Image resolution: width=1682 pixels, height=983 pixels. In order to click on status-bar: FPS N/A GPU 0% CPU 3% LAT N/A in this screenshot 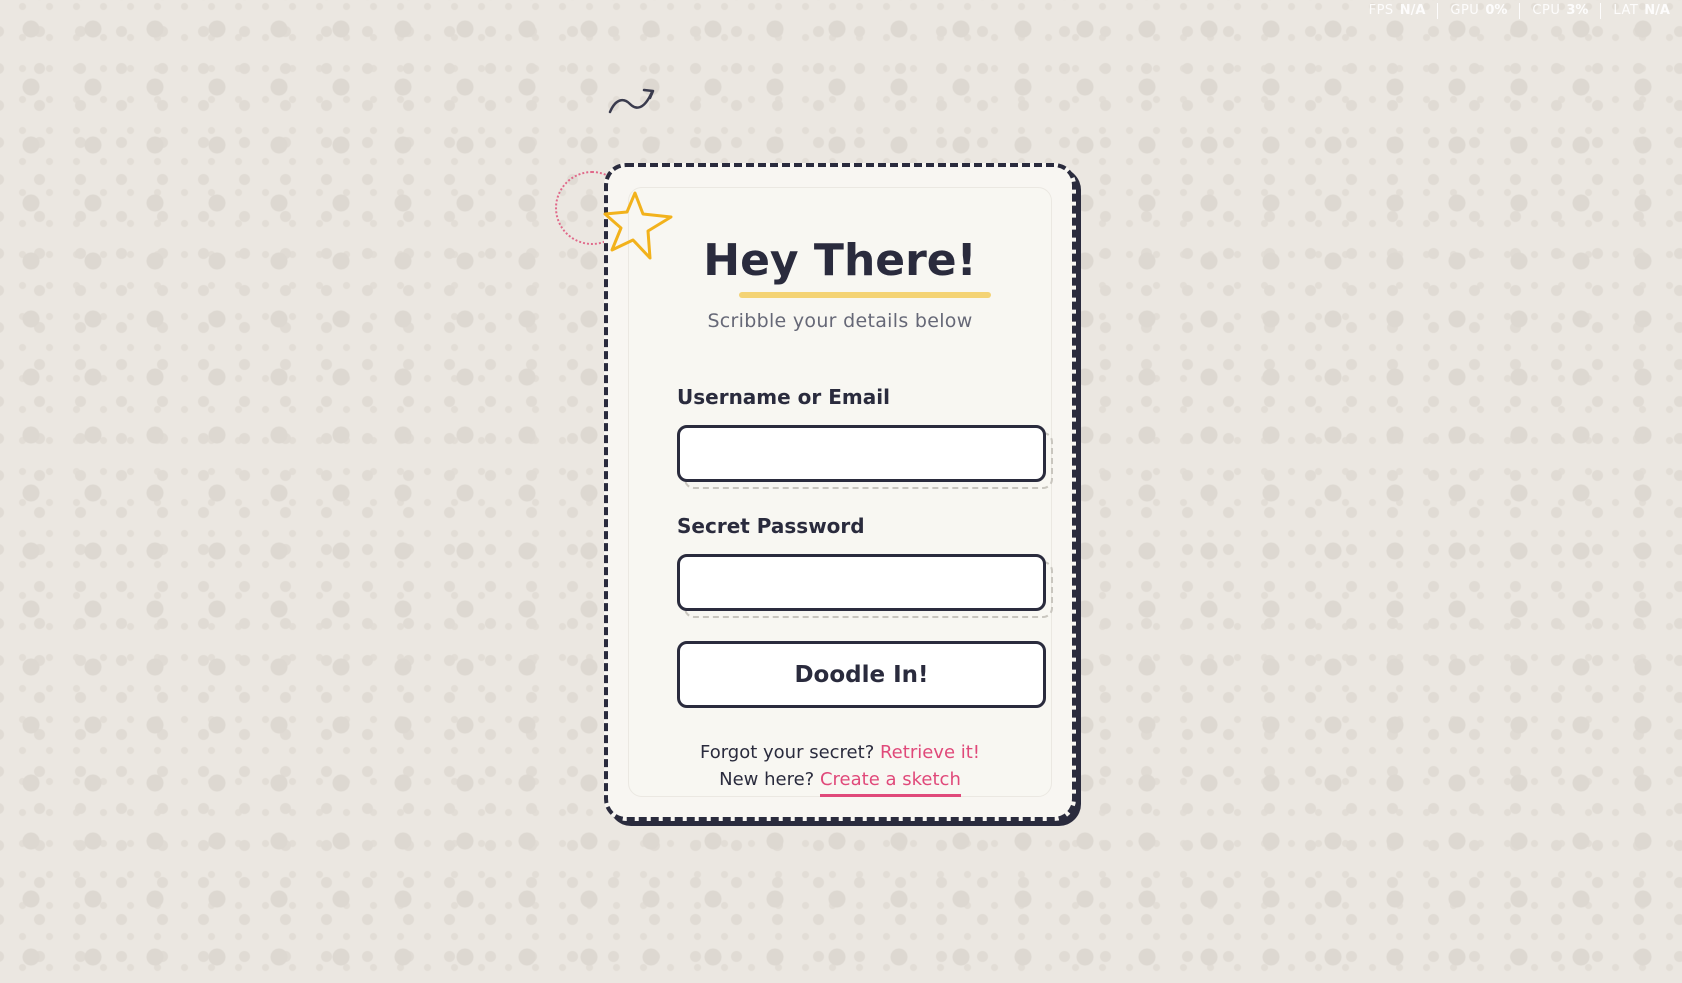, I will do `click(1519, 11)`.